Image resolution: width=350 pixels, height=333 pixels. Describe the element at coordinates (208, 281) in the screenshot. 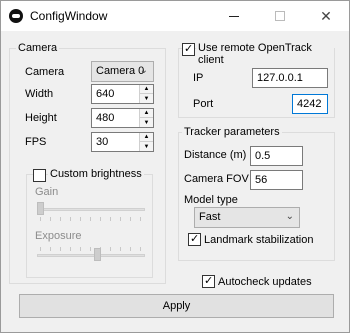

I see `autocheck-updates-checkbox` at that location.